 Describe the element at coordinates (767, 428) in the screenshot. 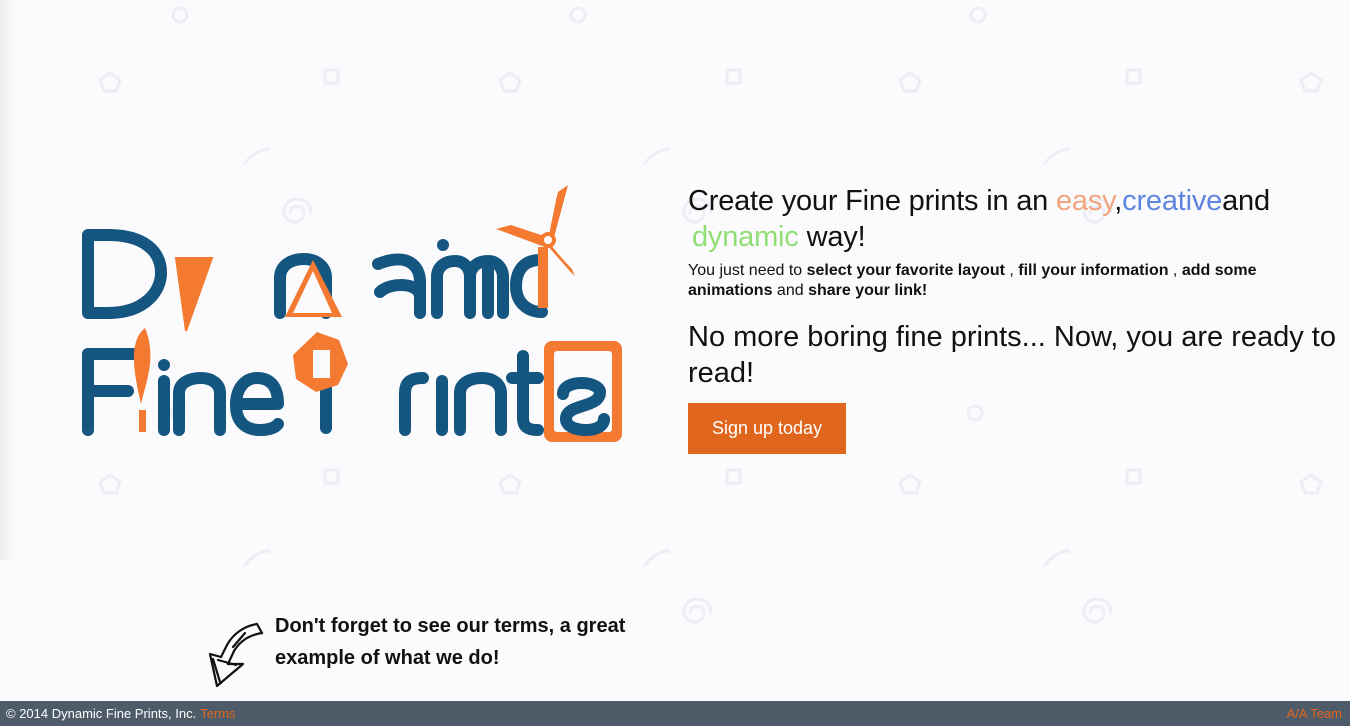

I see `sign-up-button: Sign up today` at that location.